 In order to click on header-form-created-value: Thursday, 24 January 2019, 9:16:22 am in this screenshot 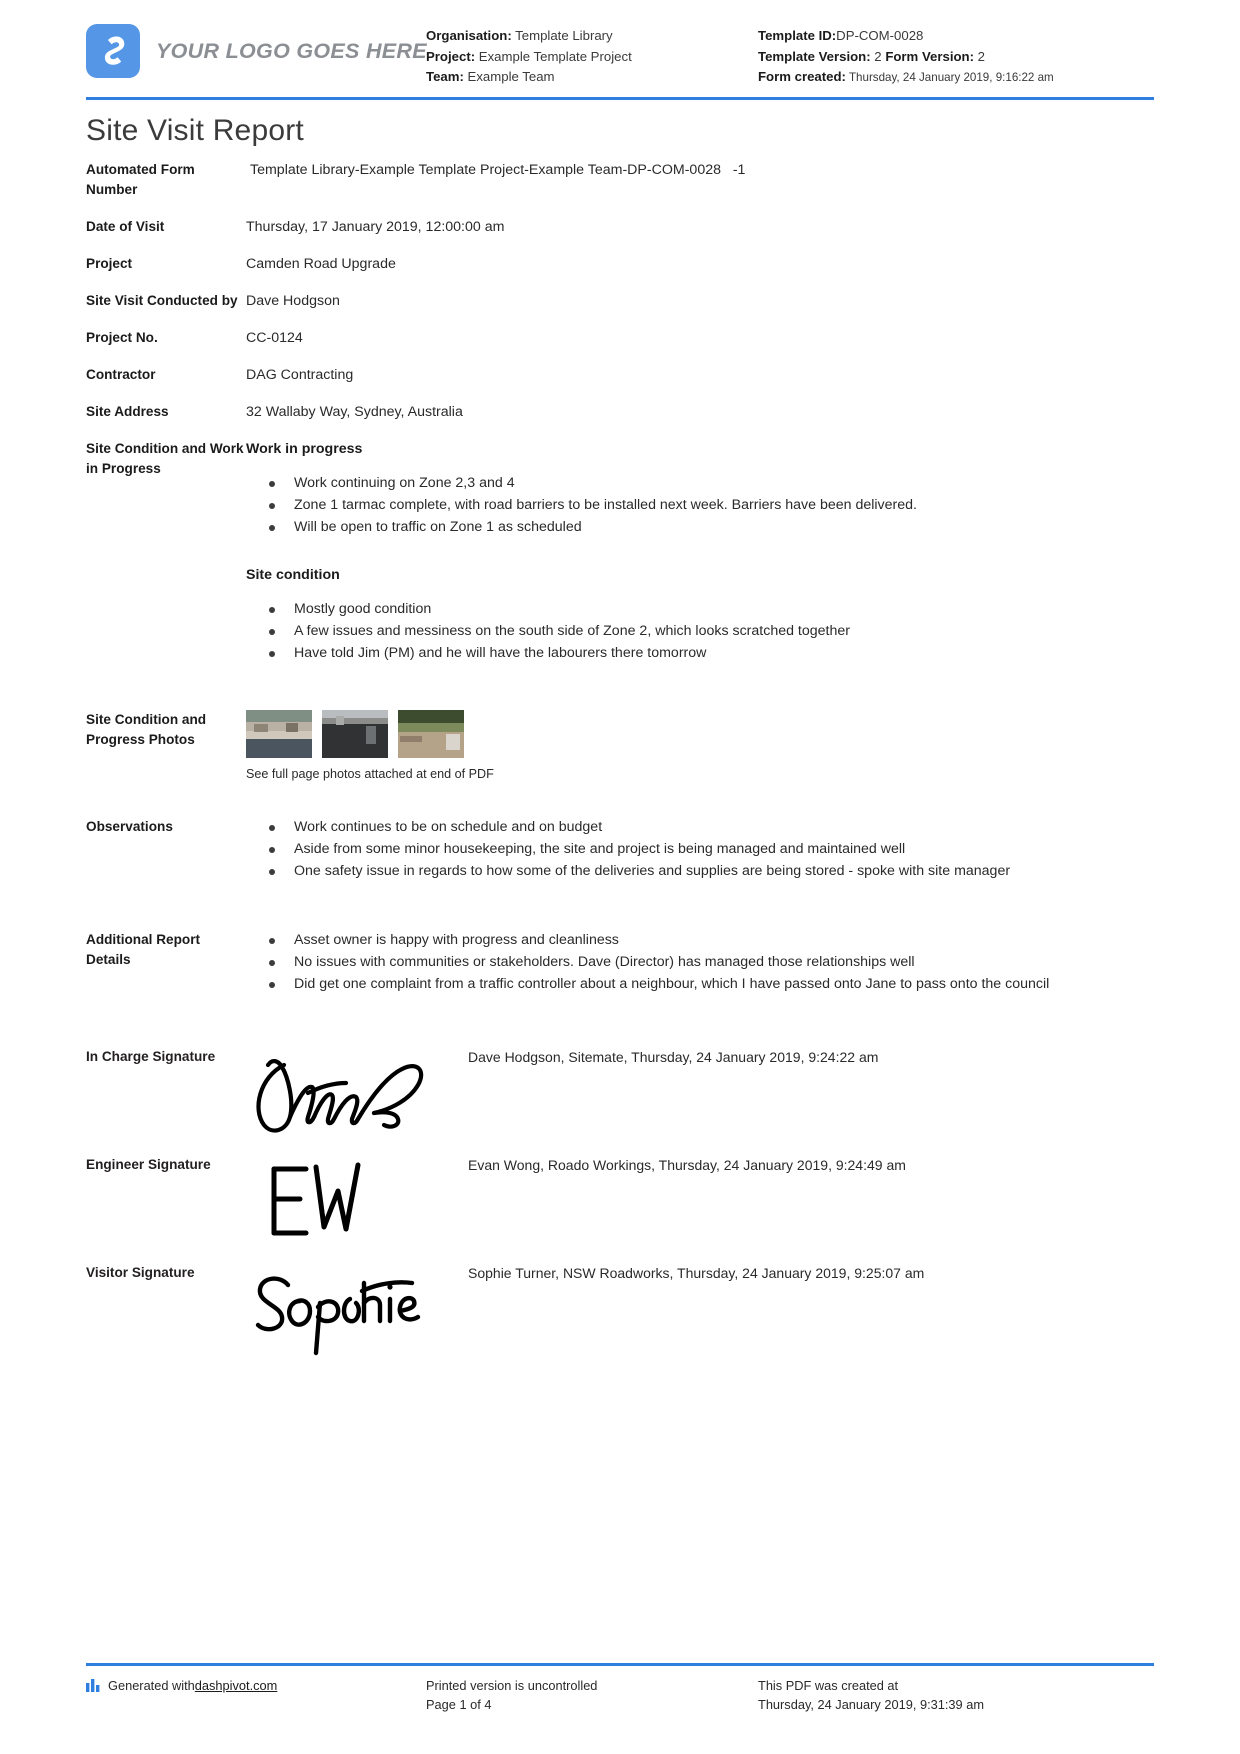, I will do `click(951, 77)`.